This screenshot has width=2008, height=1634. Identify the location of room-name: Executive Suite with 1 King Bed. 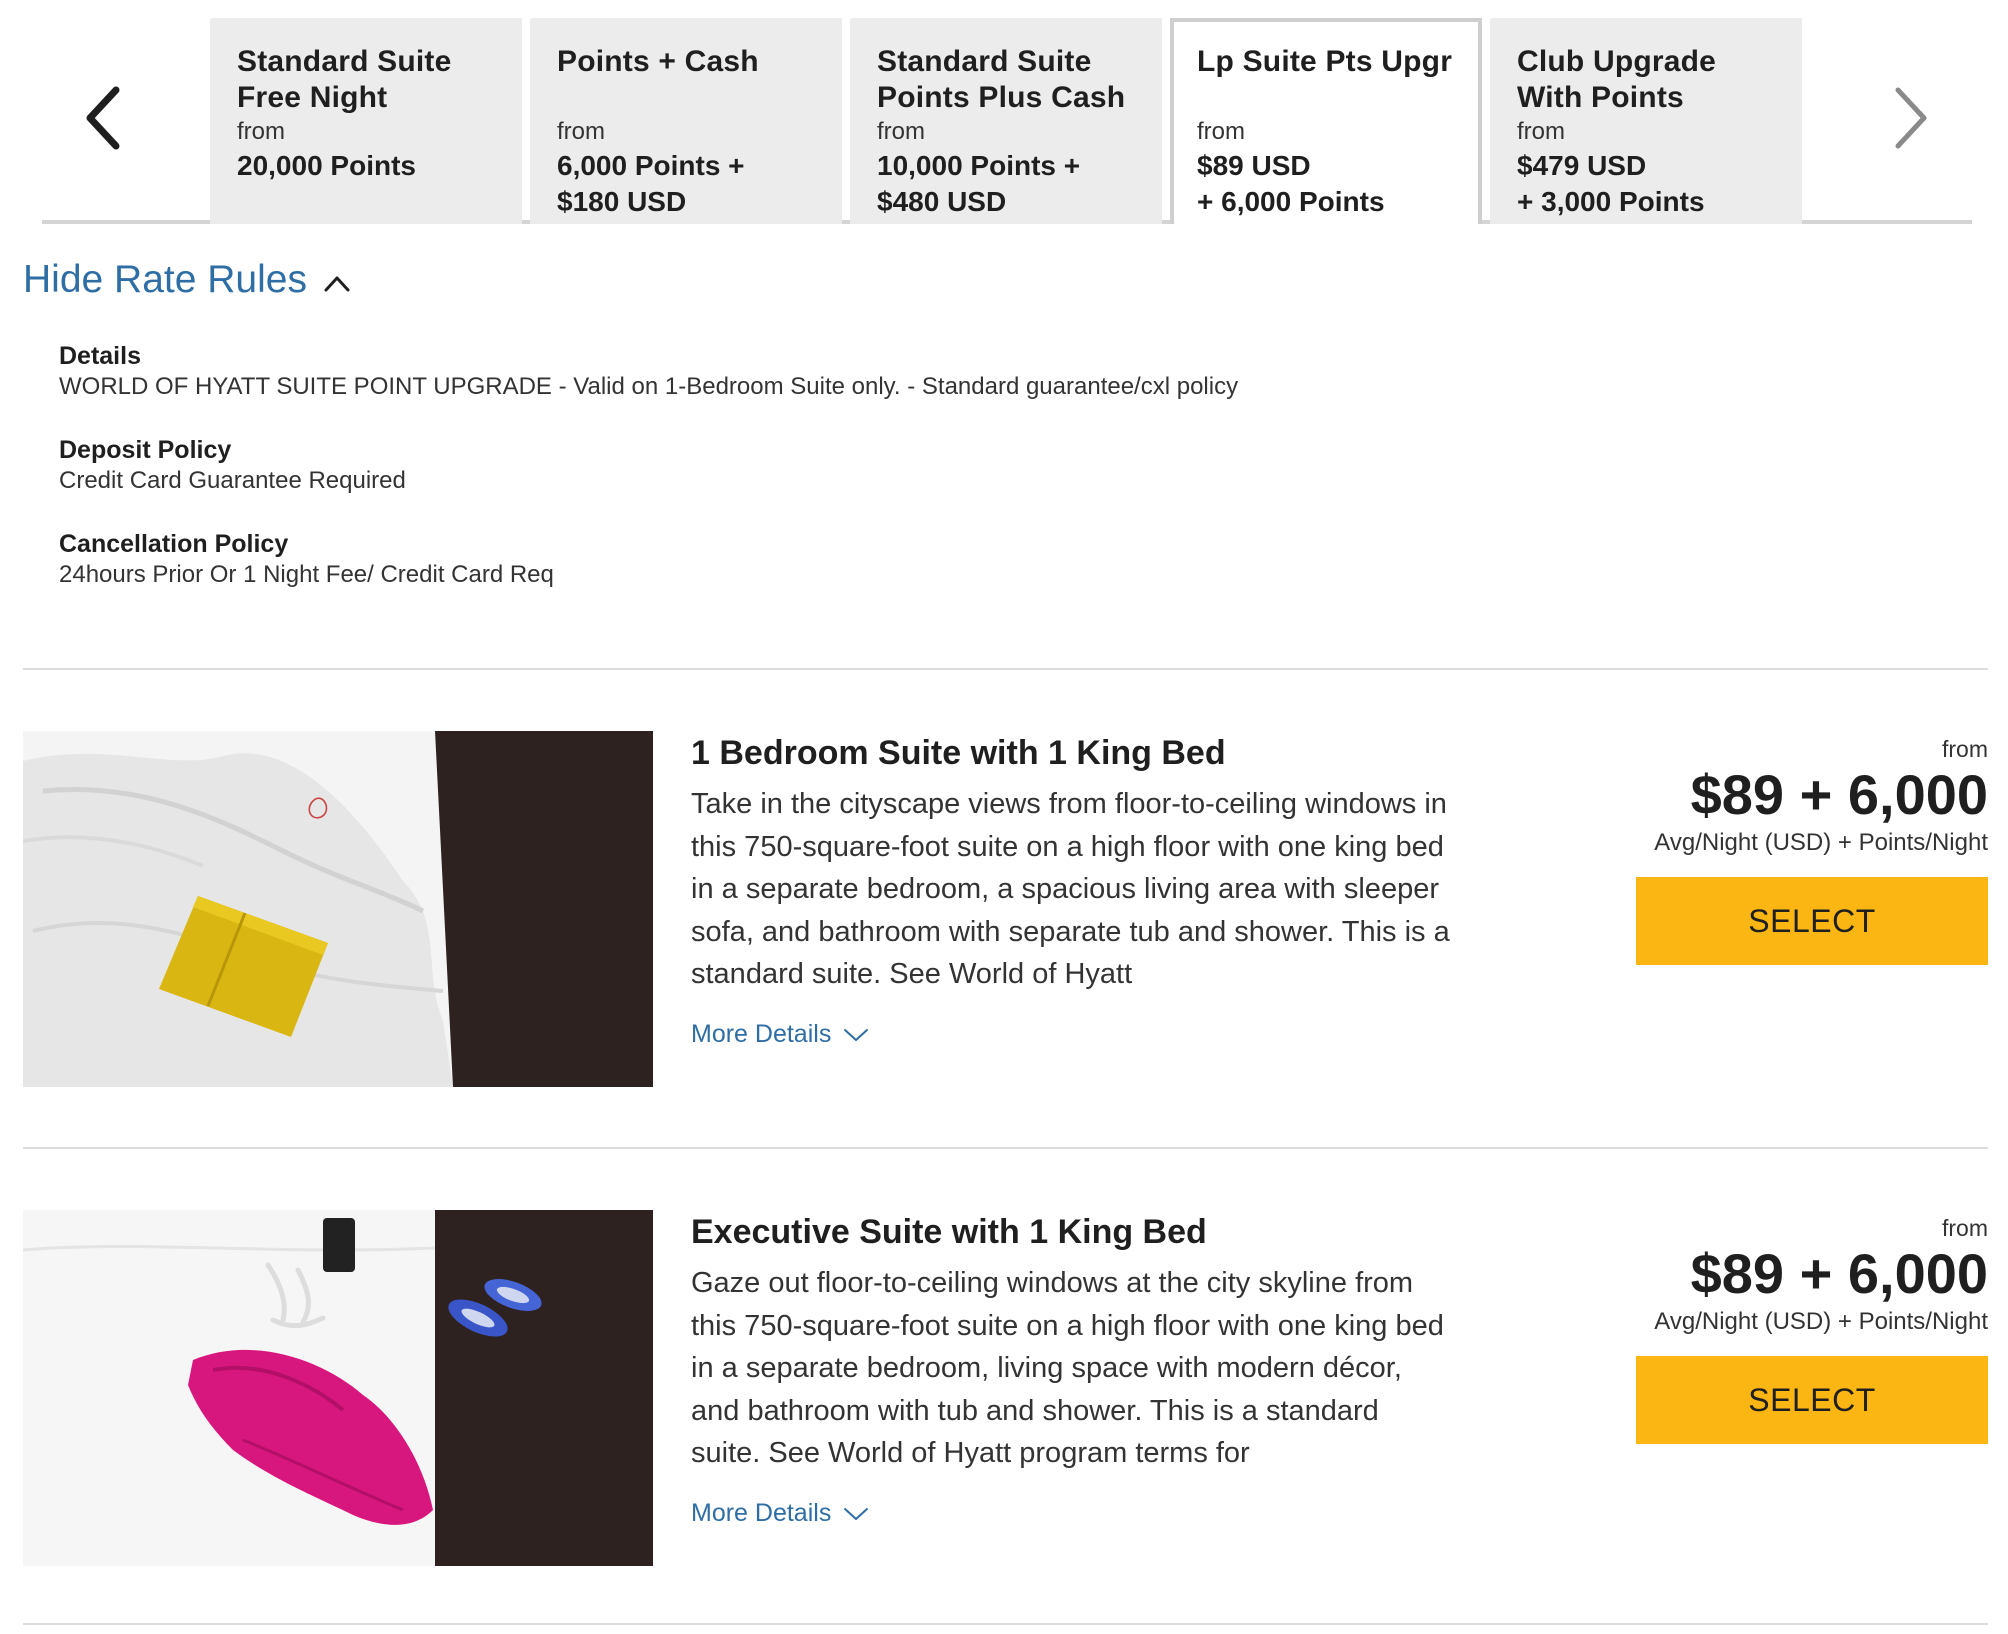
(949, 1232).